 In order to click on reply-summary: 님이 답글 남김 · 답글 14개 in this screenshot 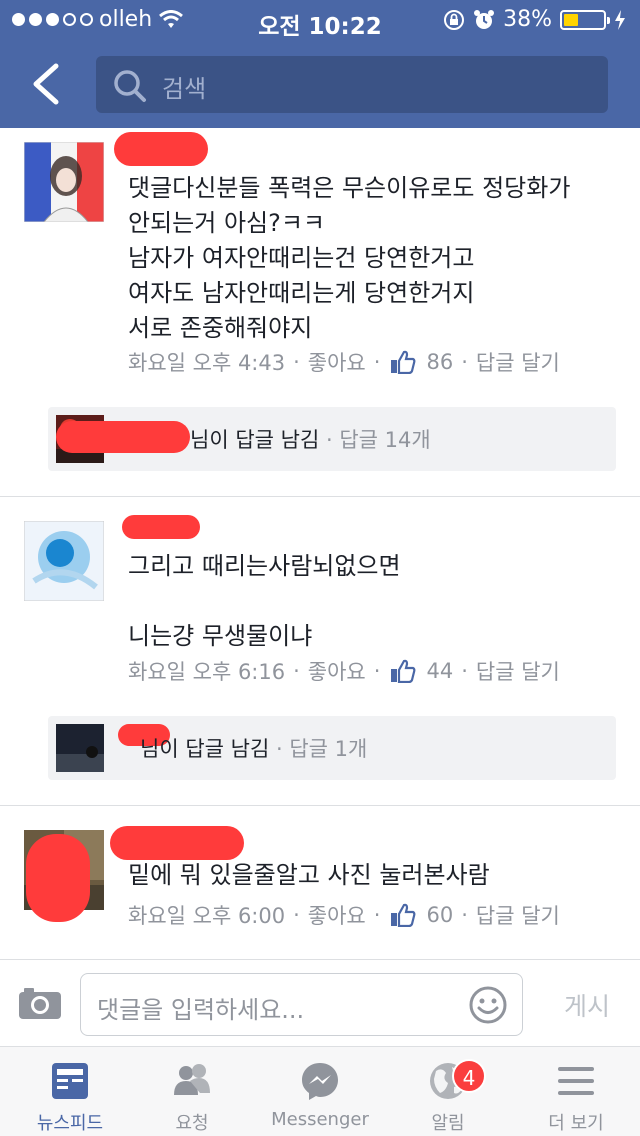, I will do `click(332, 439)`.